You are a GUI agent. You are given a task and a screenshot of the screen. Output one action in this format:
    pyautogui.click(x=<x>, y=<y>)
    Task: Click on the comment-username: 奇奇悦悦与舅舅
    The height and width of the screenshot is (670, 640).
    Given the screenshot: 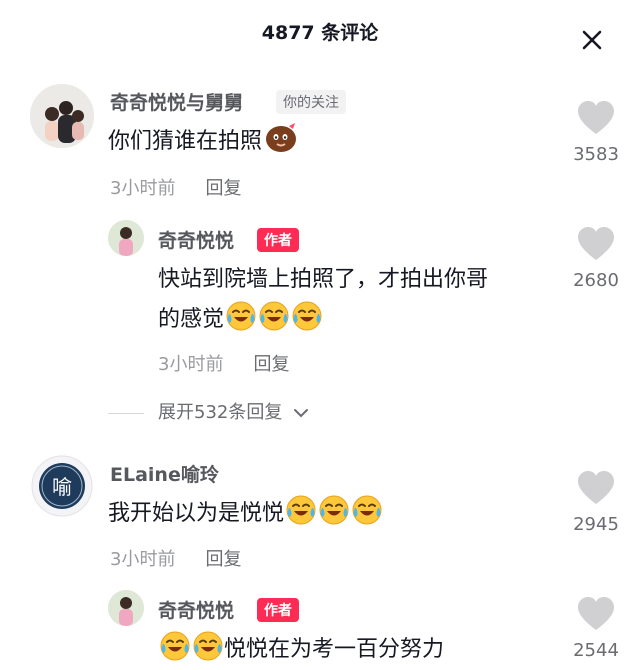 What is the action you would take?
    pyautogui.click(x=176, y=101)
    